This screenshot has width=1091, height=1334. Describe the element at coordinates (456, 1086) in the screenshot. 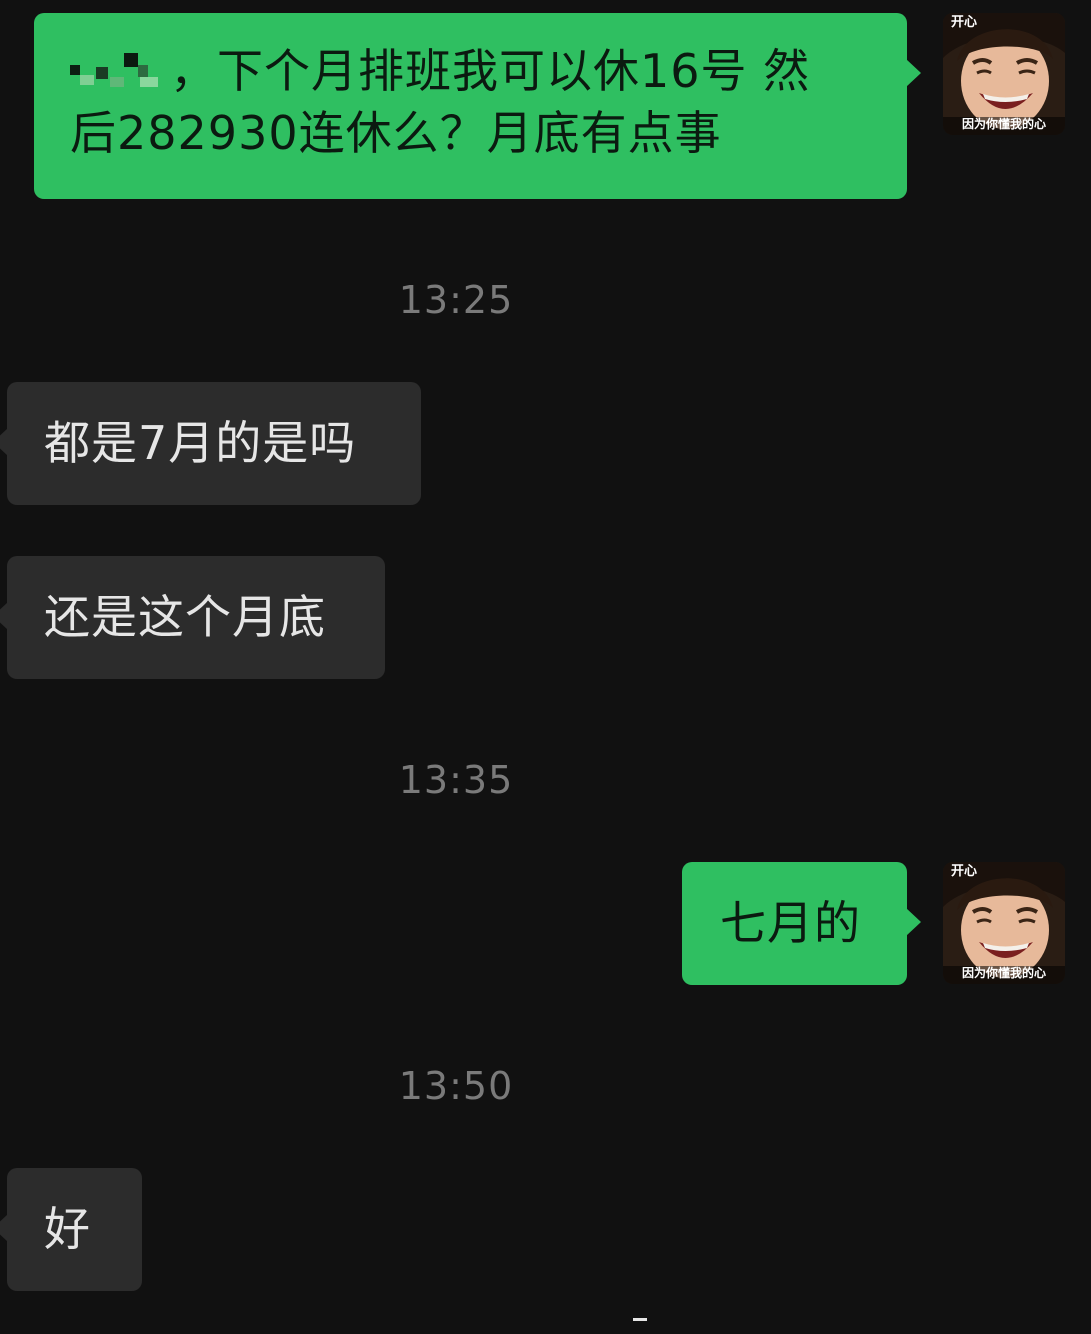

I see `message-timestamp: 13:50` at that location.